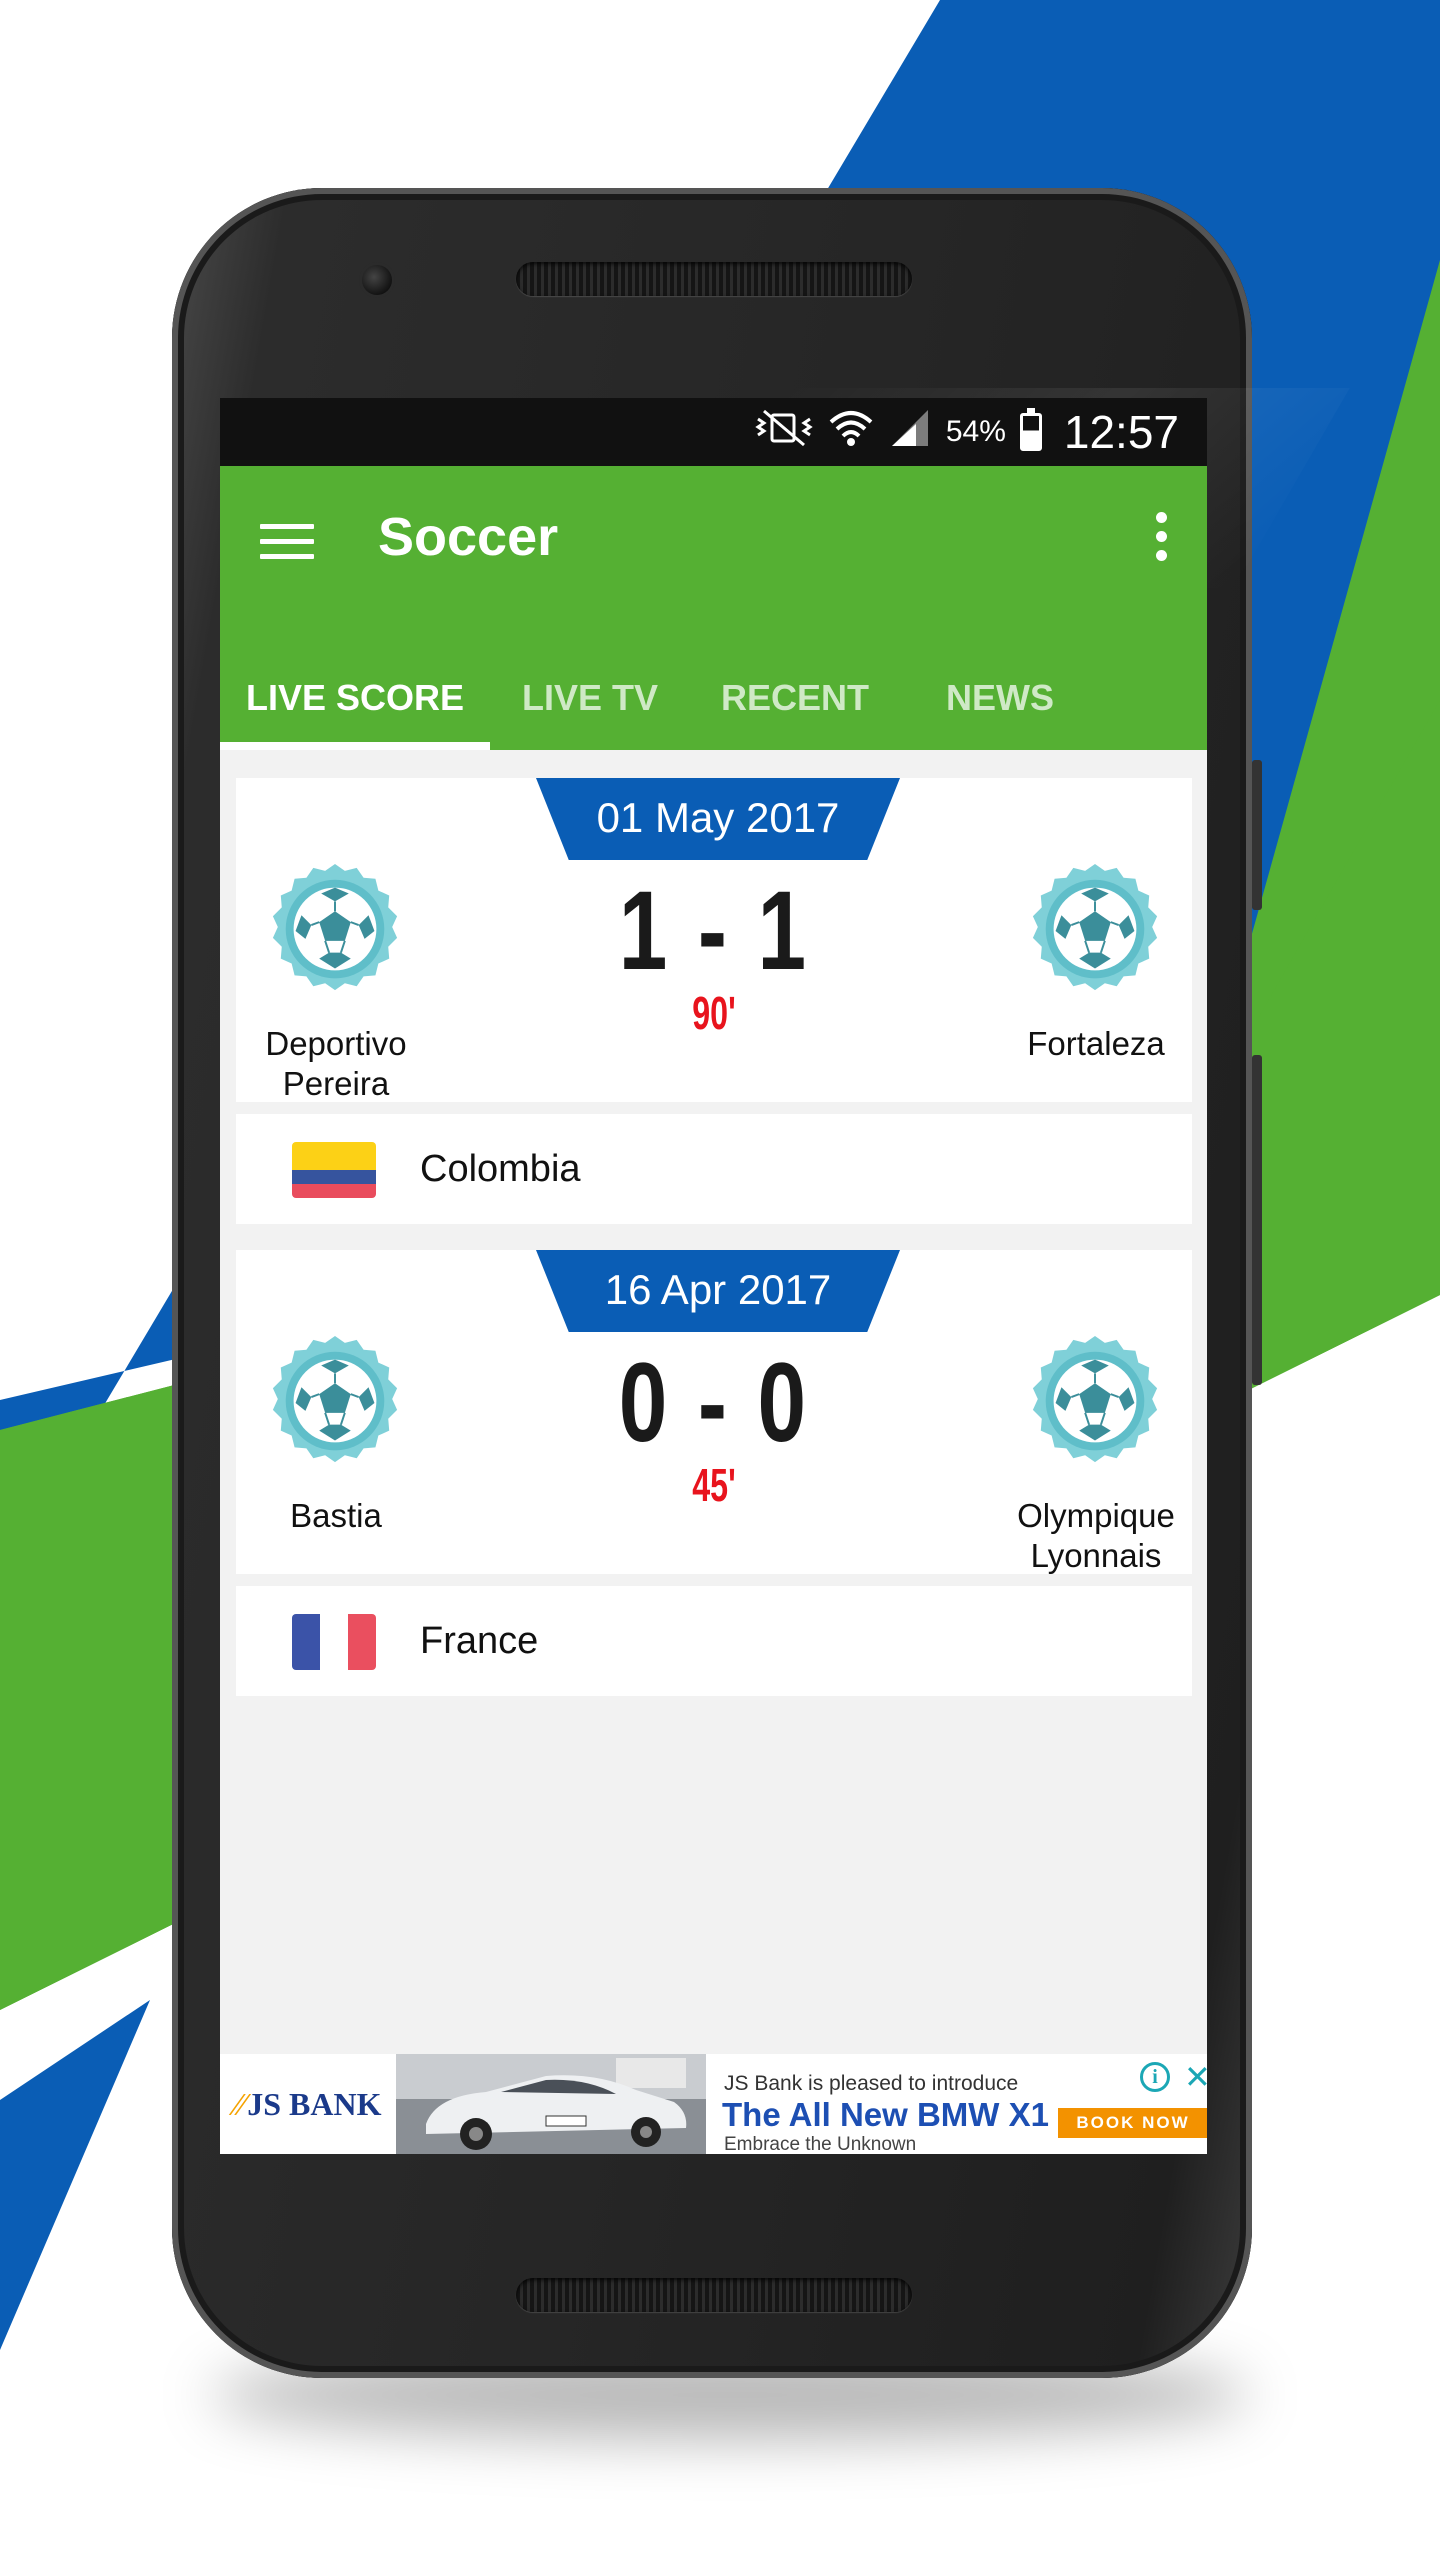 The height and width of the screenshot is (2560, 1440). I want to click on power-button, so click(1257, 1220).